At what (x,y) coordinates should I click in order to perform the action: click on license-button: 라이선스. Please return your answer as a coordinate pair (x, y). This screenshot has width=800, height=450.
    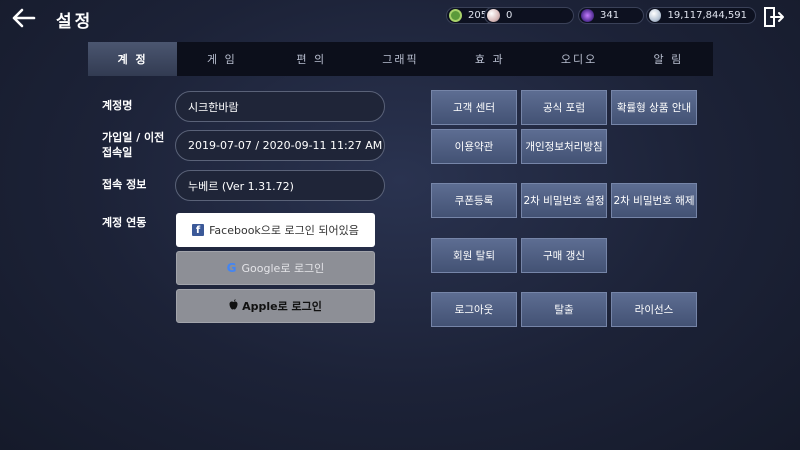
    Looking at the image, I should click on (654, 309).